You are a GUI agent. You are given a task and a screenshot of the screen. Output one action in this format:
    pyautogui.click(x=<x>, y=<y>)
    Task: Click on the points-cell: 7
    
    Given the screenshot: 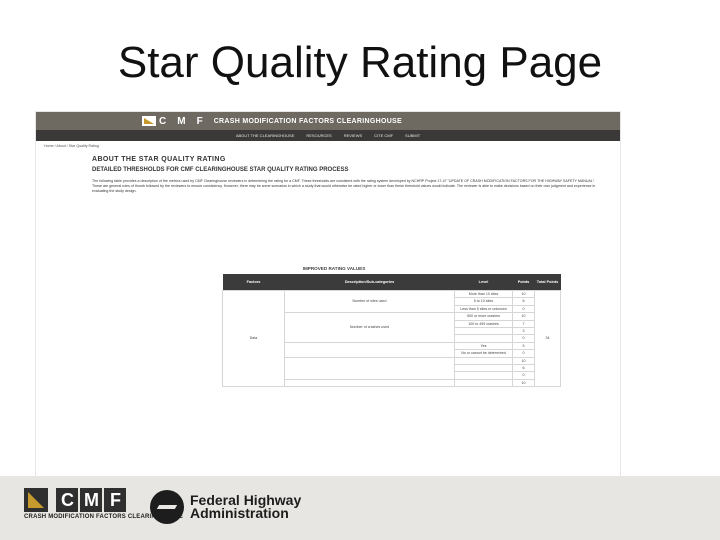 What is the action you would take?
    pyautogui.click(x=523, y=324)
    